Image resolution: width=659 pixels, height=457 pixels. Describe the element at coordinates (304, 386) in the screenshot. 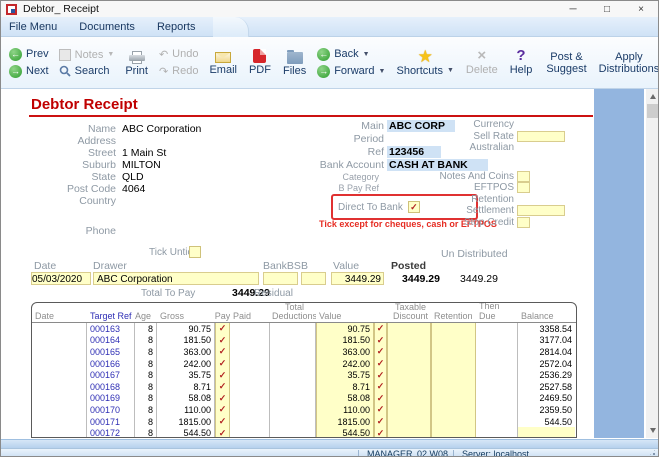

I see `table-row: 000168 8 8.71 ✓ 8.71 ✓ 2527.58` at that location.